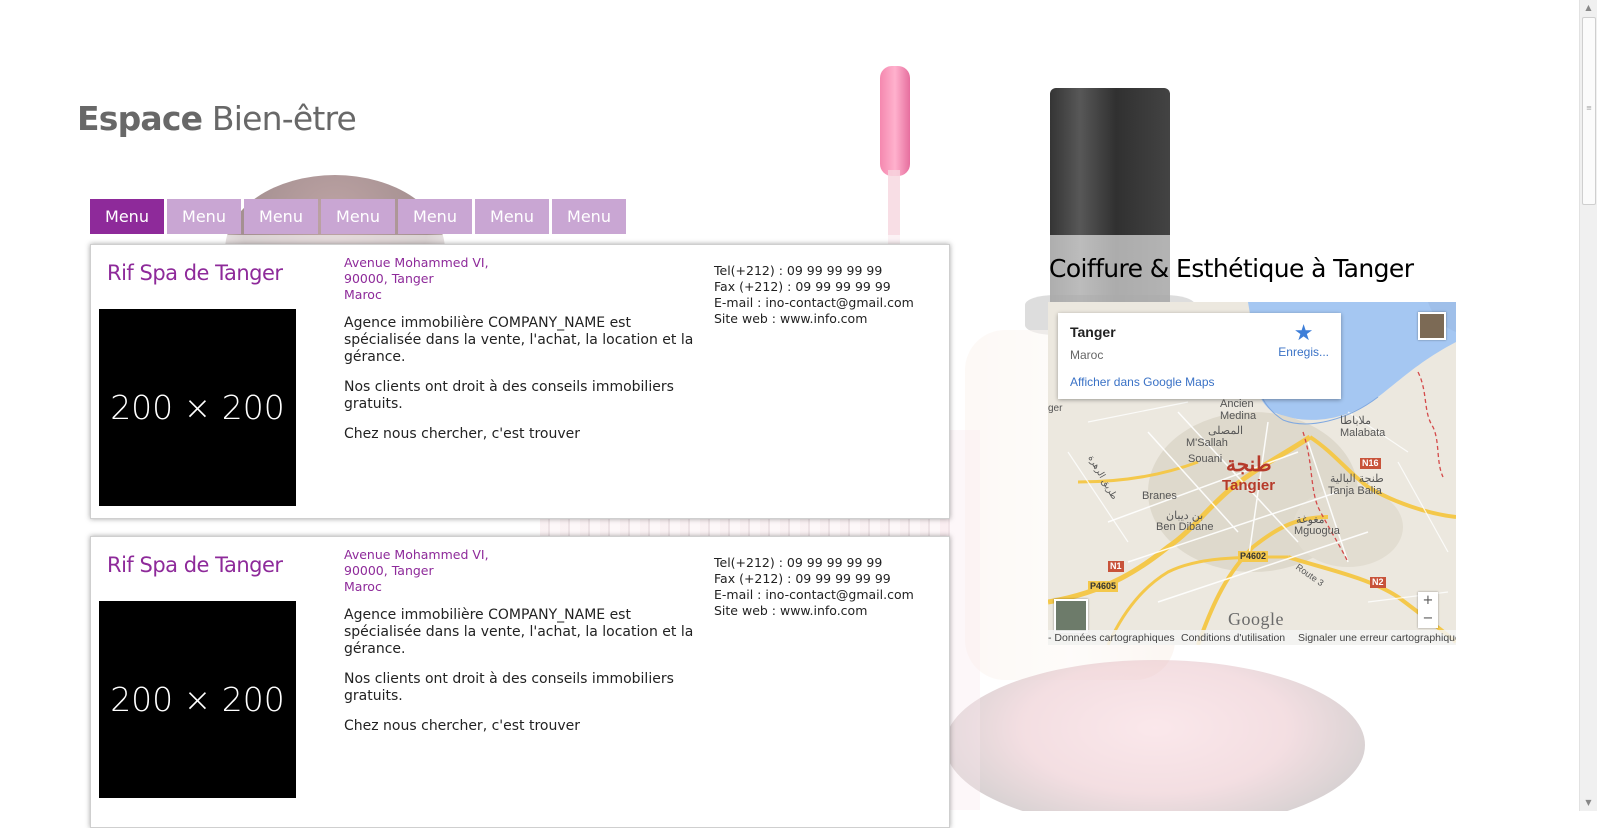 This screenshot has width=1597, height=828. What do you see at coordinates (1588, 8) in the screenshot?
I see `scroll-up-arrow-icon: ▲` at bounding box center [1588, 8].